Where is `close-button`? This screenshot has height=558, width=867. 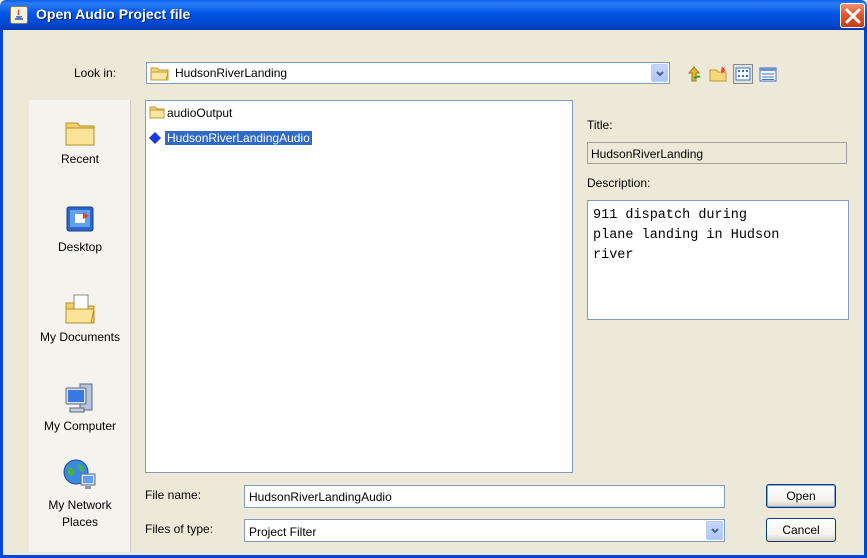
close-button is located at coordinates (852, 15).